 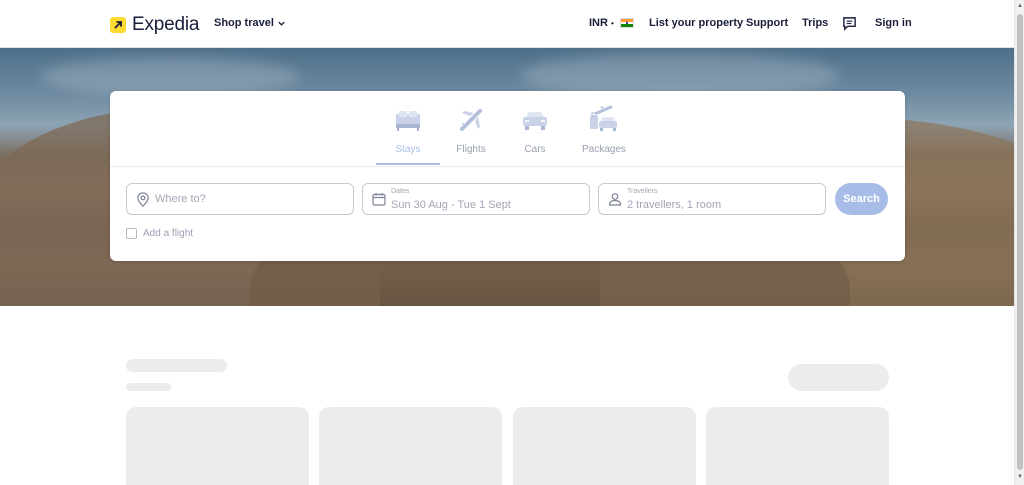 I want to click on lob-tabs: Stays Flights Cars Packages, so click(x=507, y=129).